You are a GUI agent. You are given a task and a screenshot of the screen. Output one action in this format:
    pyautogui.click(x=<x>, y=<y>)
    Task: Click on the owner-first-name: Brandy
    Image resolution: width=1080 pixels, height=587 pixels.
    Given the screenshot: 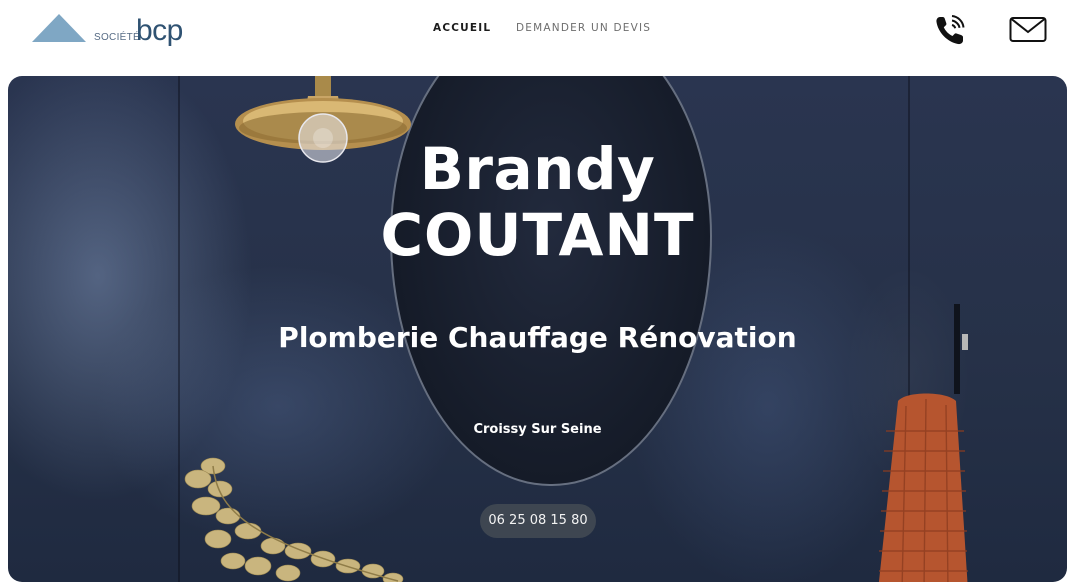 What is the action you would take?
    pyautogui.click(x=537, y=169)
    